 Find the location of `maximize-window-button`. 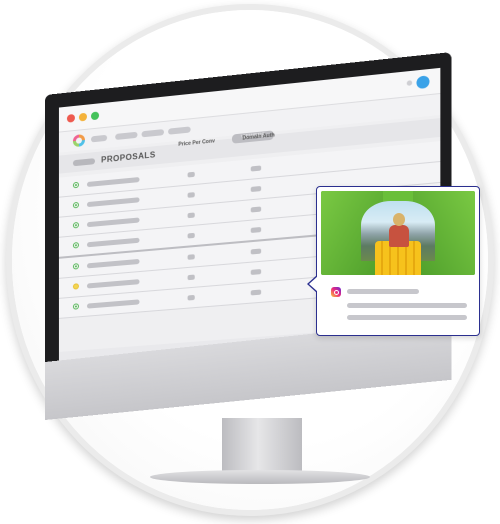

maximize-window-button is located at coordinates (95, 116).